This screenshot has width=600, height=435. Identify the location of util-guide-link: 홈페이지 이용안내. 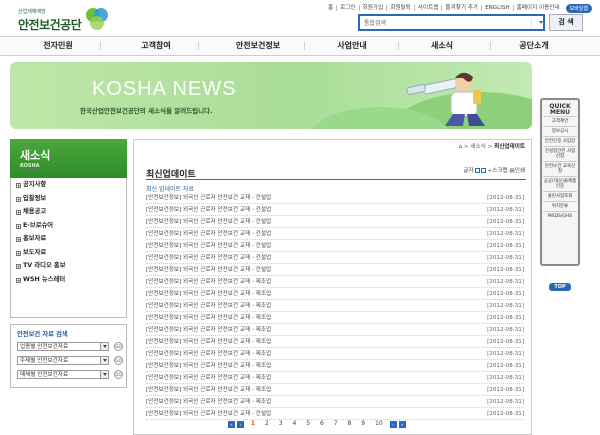
(537, 8).